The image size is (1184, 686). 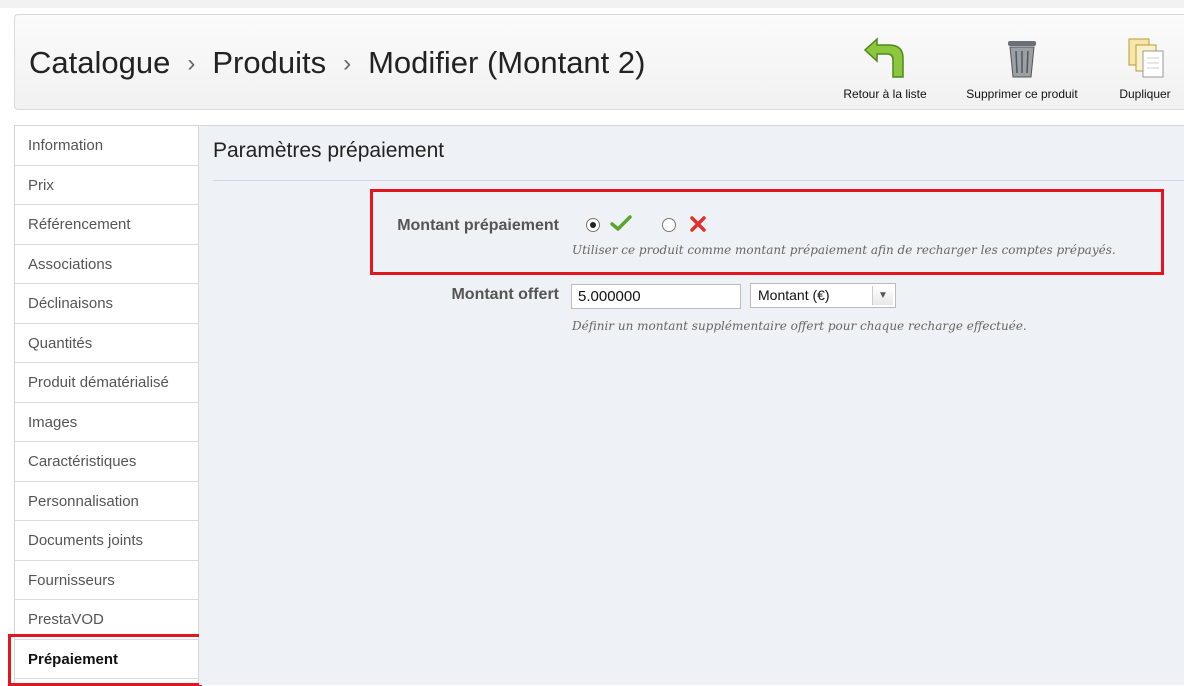 I want to click on top-strip, so click(x=592, y=4).